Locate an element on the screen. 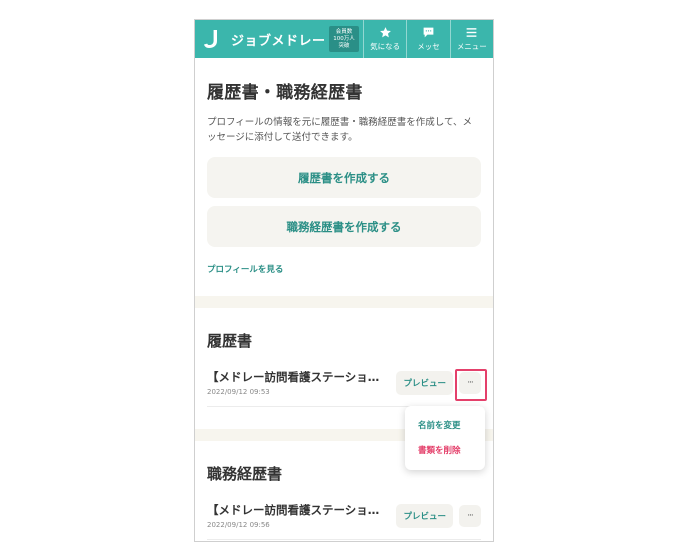  resume-info: 【メドレー訪問看護ステーション】 2022/09/12 09:53 is located at coordinates (298, 382).